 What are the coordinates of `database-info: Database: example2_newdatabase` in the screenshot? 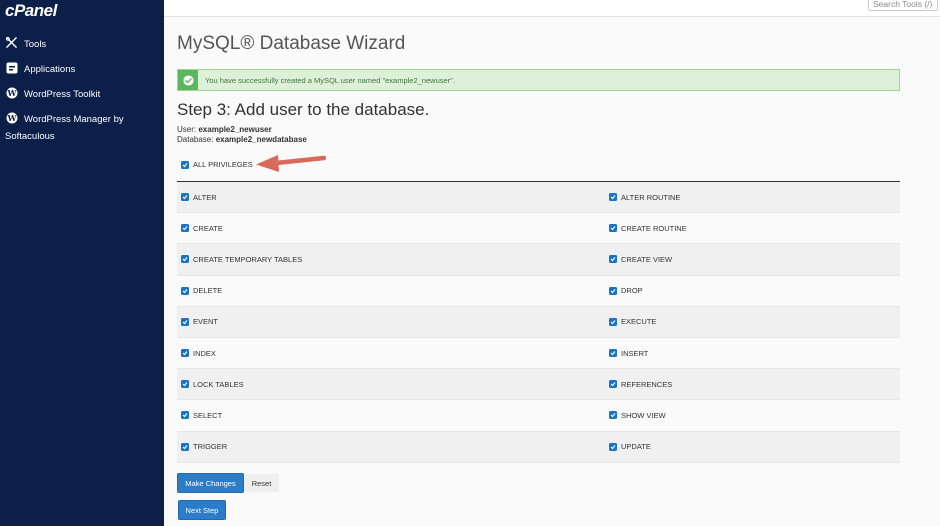 It's located at (242, 139).